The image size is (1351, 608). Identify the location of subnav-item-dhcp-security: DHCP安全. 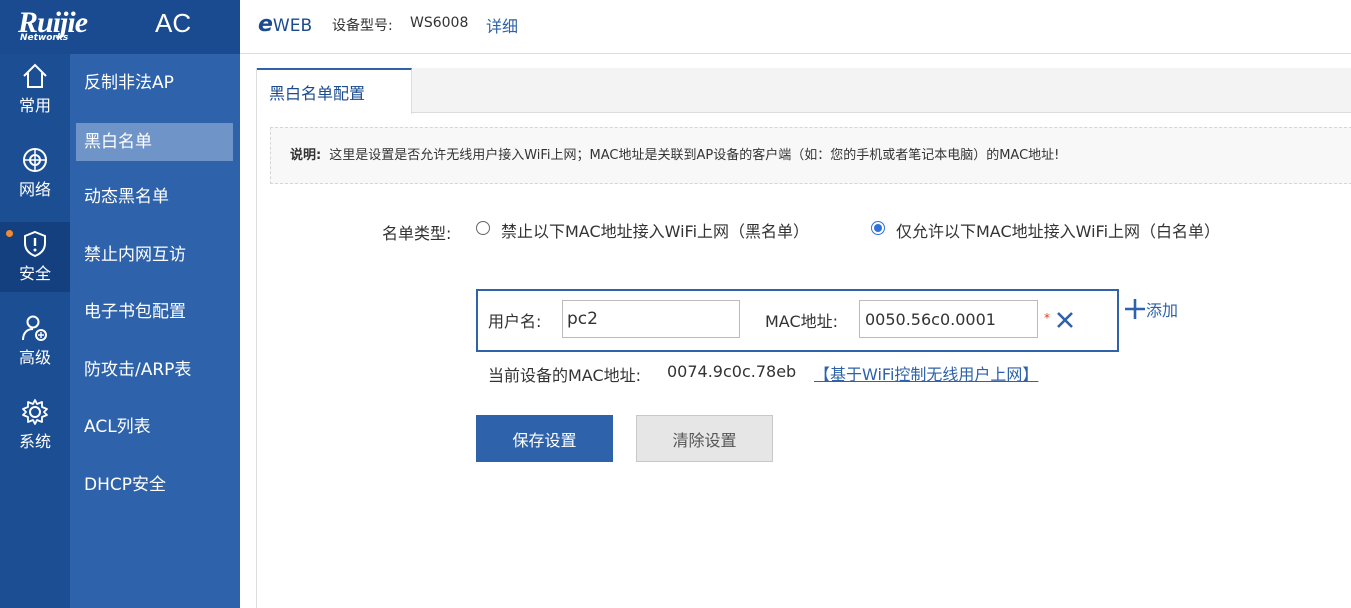
(154, 485).